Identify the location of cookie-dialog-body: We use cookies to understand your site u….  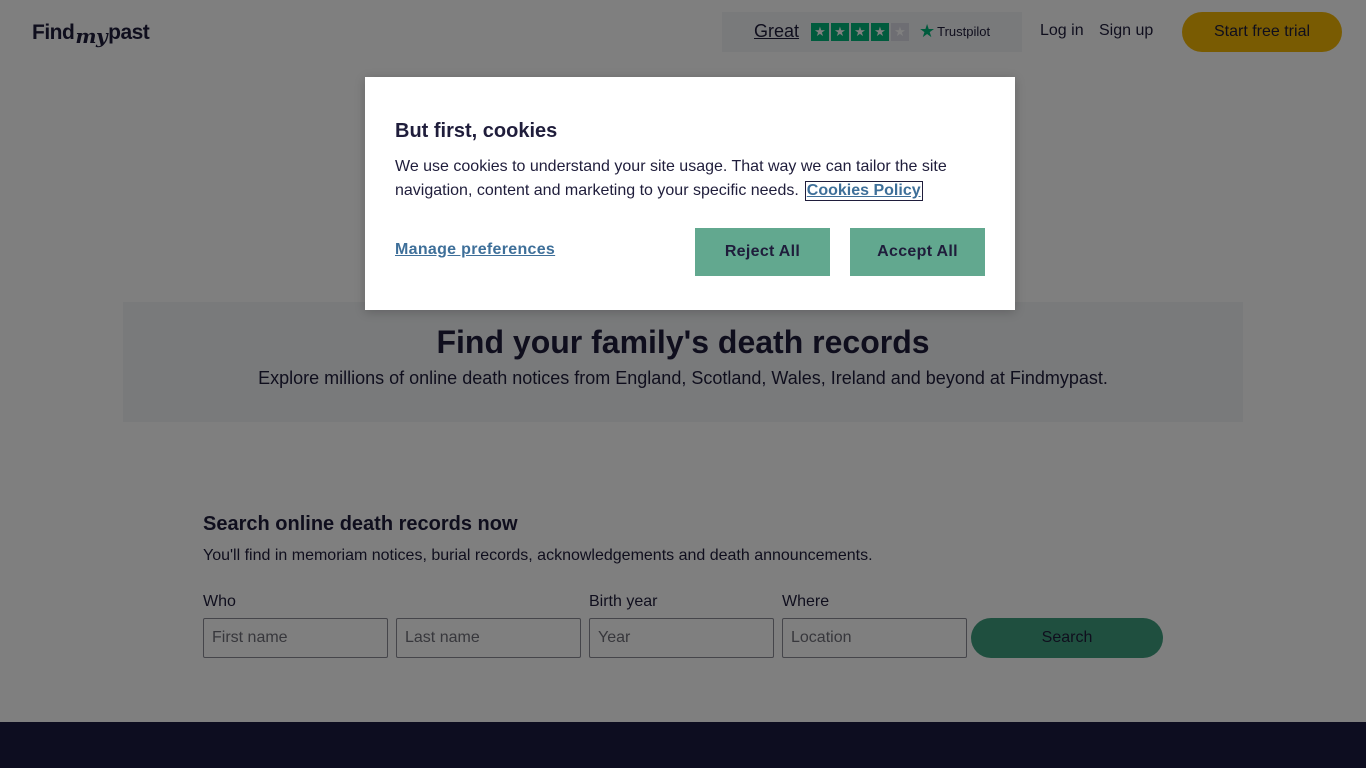
(671, 179).